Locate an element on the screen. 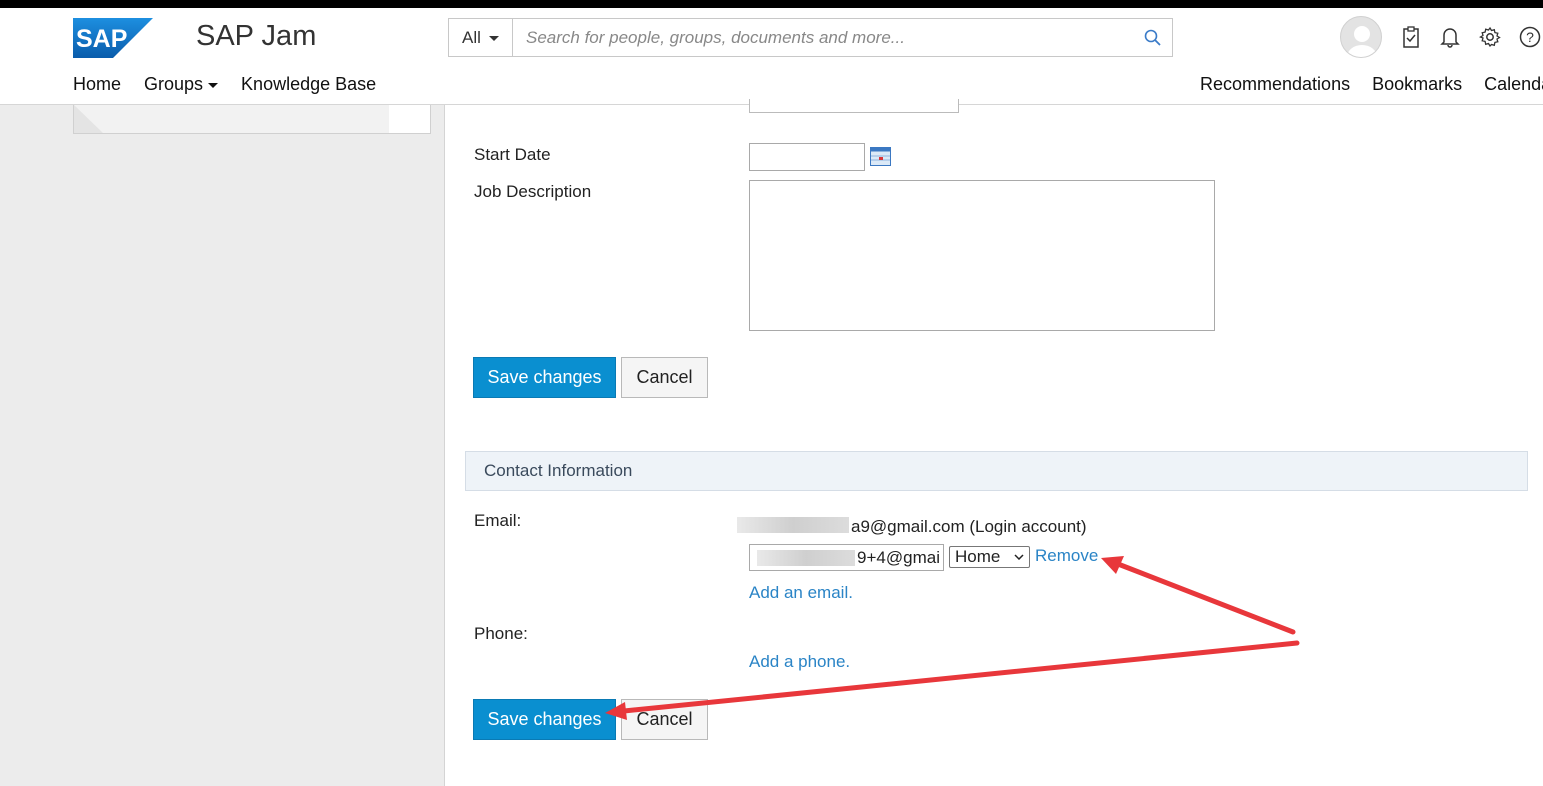  svg-text: SAP is located at coordinates (101, 39).